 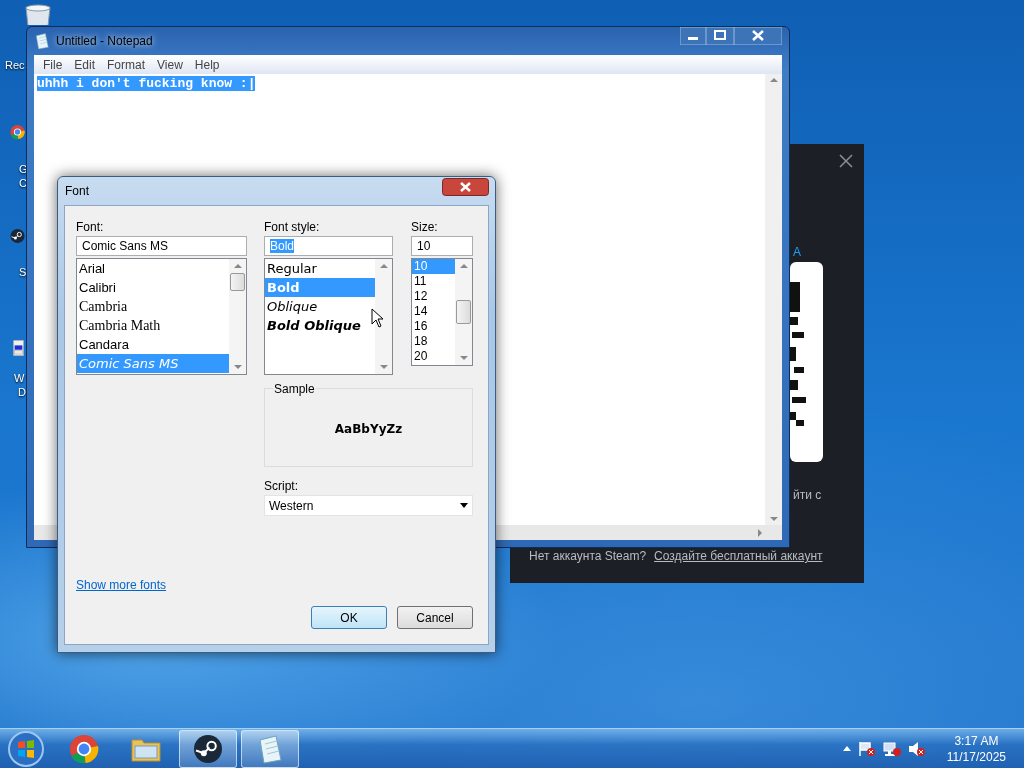 What do you see at coordinates (292, 227) in the screenshot?
I see `field-label: Font style:` at bounding box center [292, 227].